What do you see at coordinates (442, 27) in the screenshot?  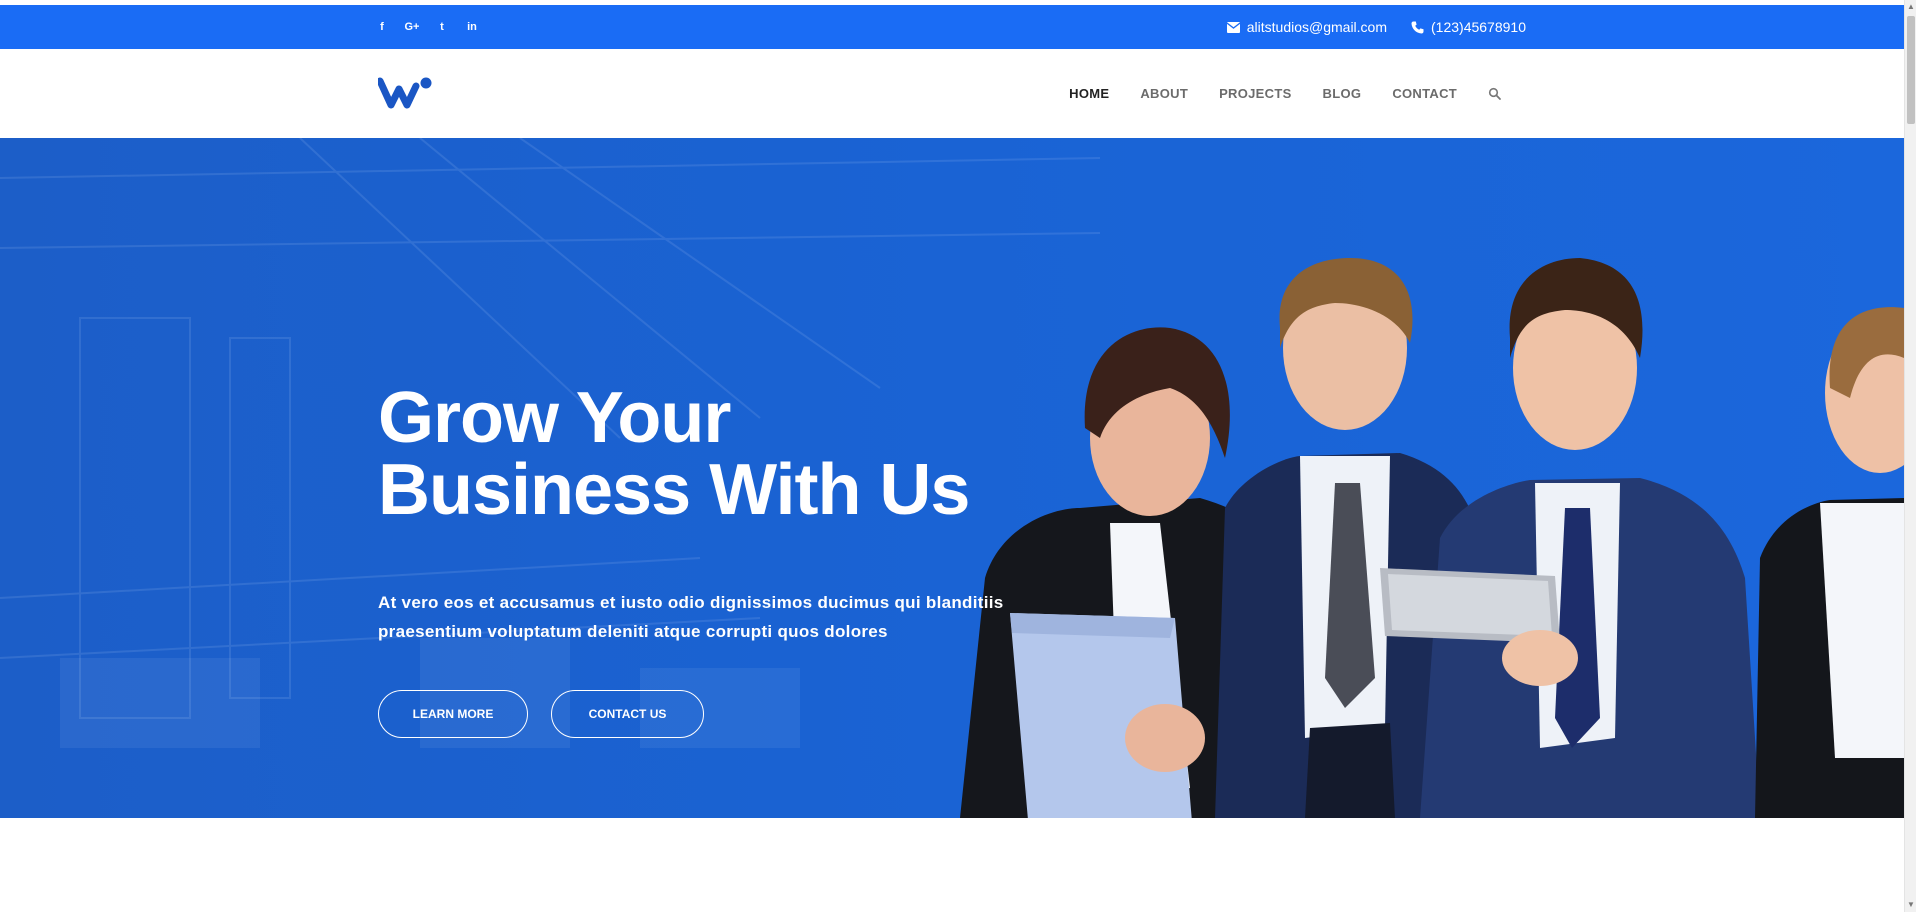 I see `twitter-icon: t` at bounding box center [442, 27].